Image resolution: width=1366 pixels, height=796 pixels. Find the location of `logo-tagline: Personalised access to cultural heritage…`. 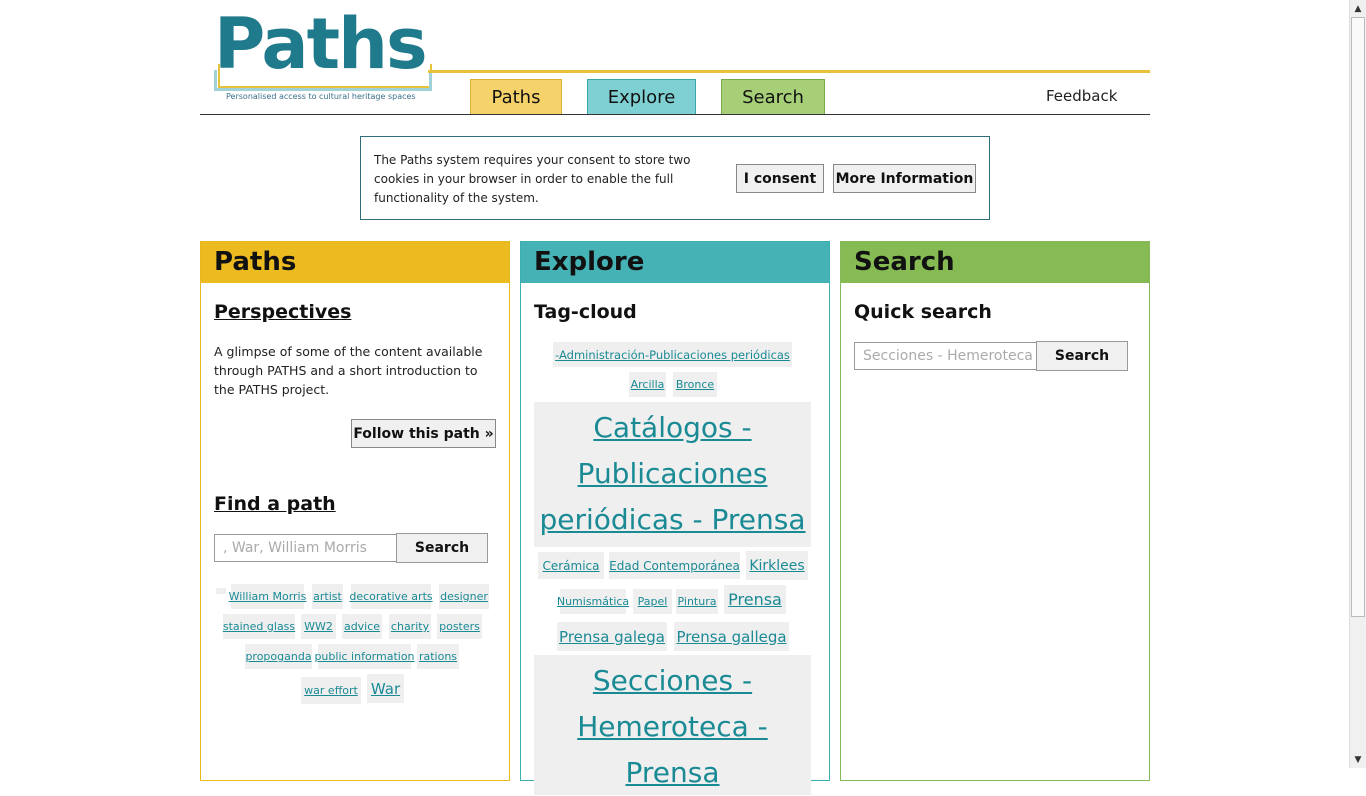

logo-tagline: Personalised access to cultural heritage… is located at coordinates (321, 96).